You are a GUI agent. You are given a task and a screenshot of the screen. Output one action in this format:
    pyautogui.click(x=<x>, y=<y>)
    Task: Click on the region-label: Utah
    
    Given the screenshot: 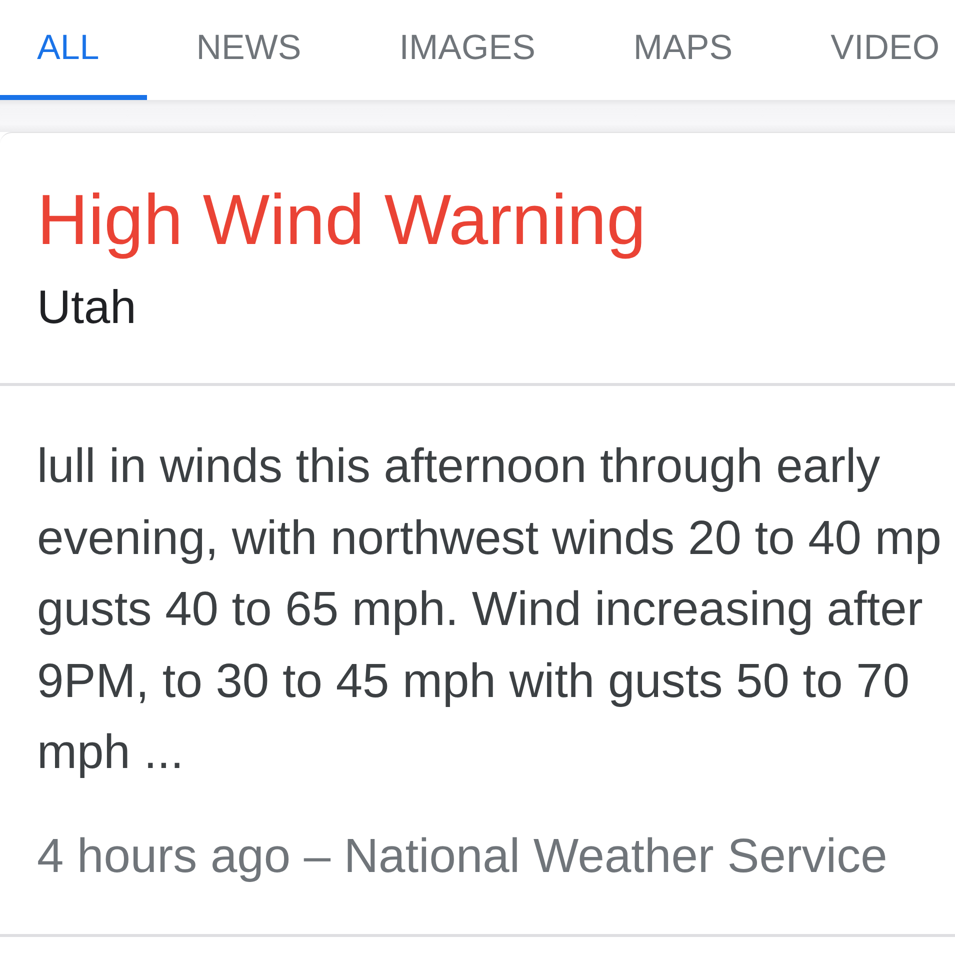 What is the action you would take?
    pyautogui.click(x=87, y=307)
    